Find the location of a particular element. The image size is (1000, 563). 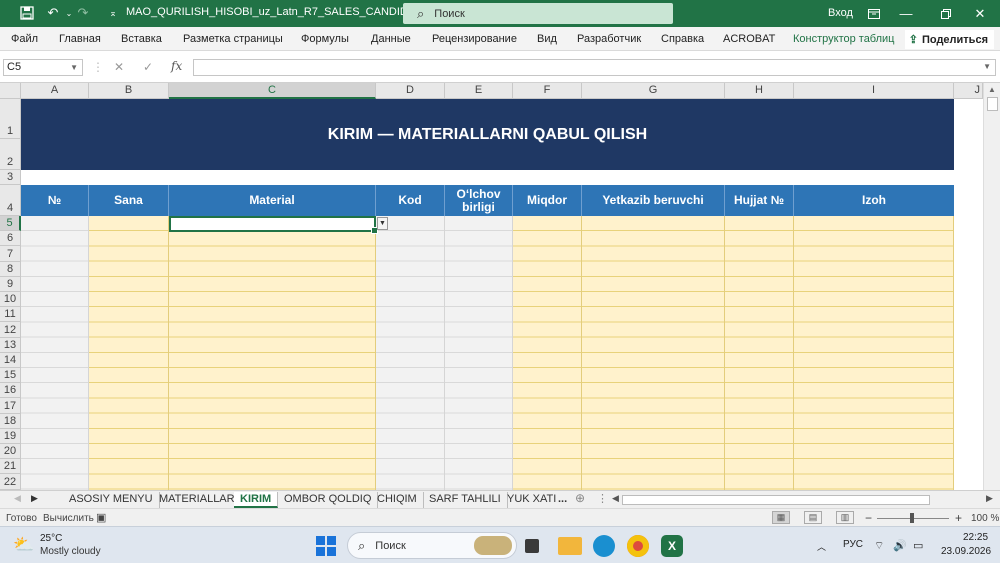

clock-time: 22:25 is located at coordinates (975, 537).